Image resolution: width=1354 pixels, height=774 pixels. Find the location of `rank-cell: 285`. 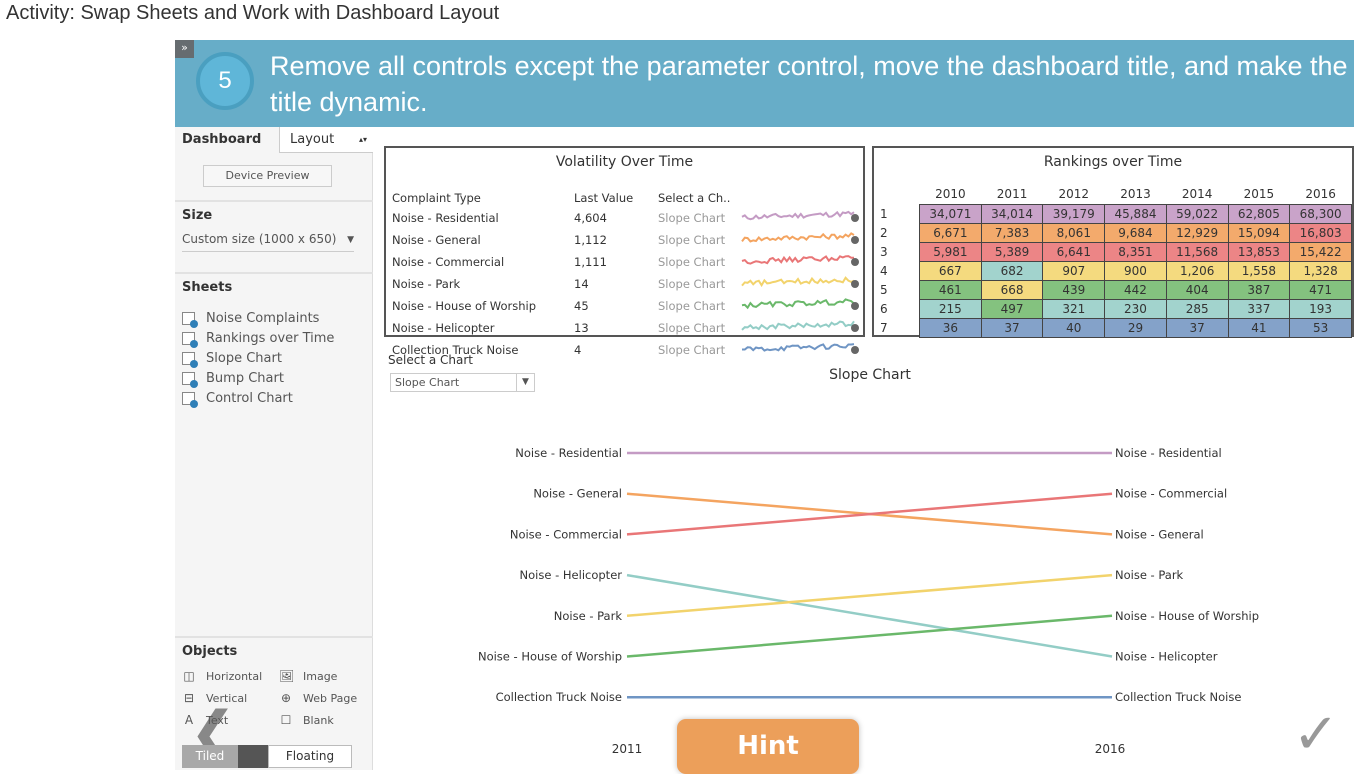

rank-cell: 285 is located at coordinates (1197, 308).